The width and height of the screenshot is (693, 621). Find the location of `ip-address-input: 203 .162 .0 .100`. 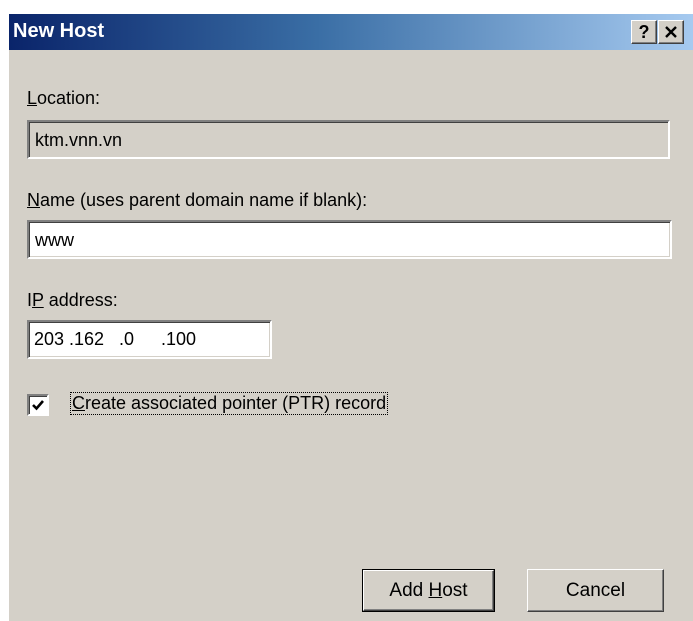

ip-address-input: 203 .162 .0 .100 is located at coordinates (149, 339).